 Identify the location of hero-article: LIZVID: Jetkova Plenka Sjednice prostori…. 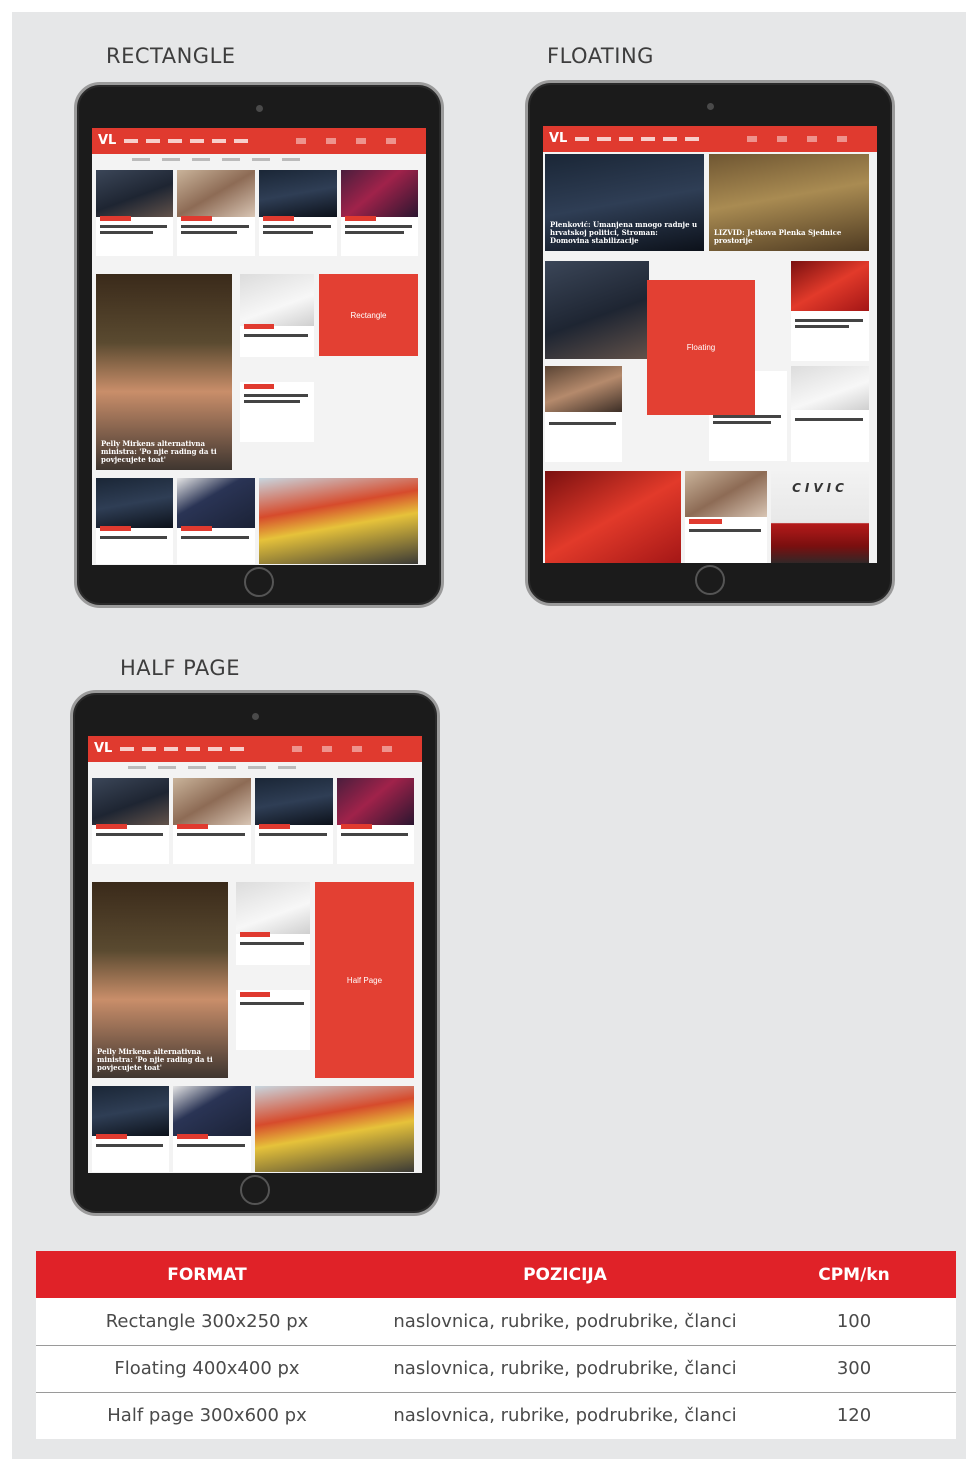
(789, 202).